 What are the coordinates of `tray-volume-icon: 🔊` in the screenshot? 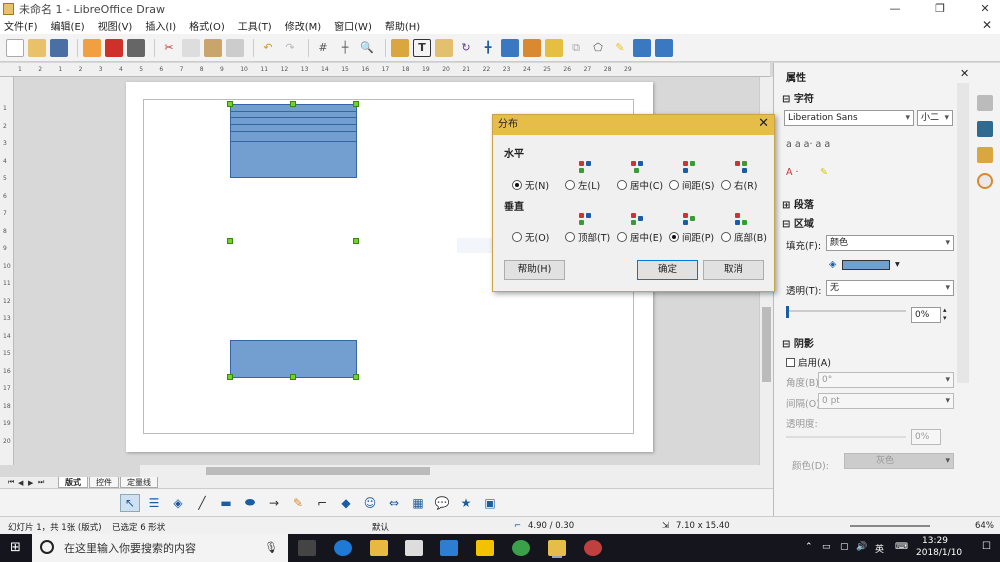 It's located at (861, 547).